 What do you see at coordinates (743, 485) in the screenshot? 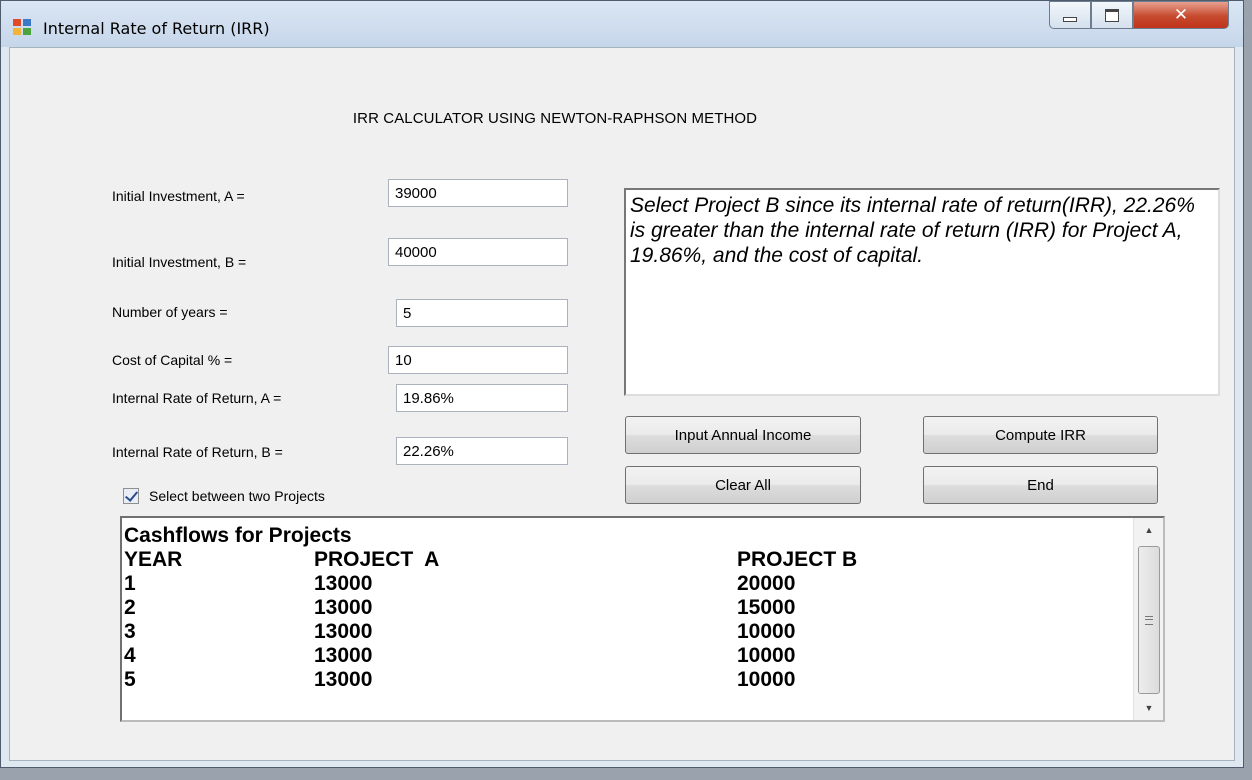
I see `clear-all-button: Clear All` at bounding box center [743, 485].